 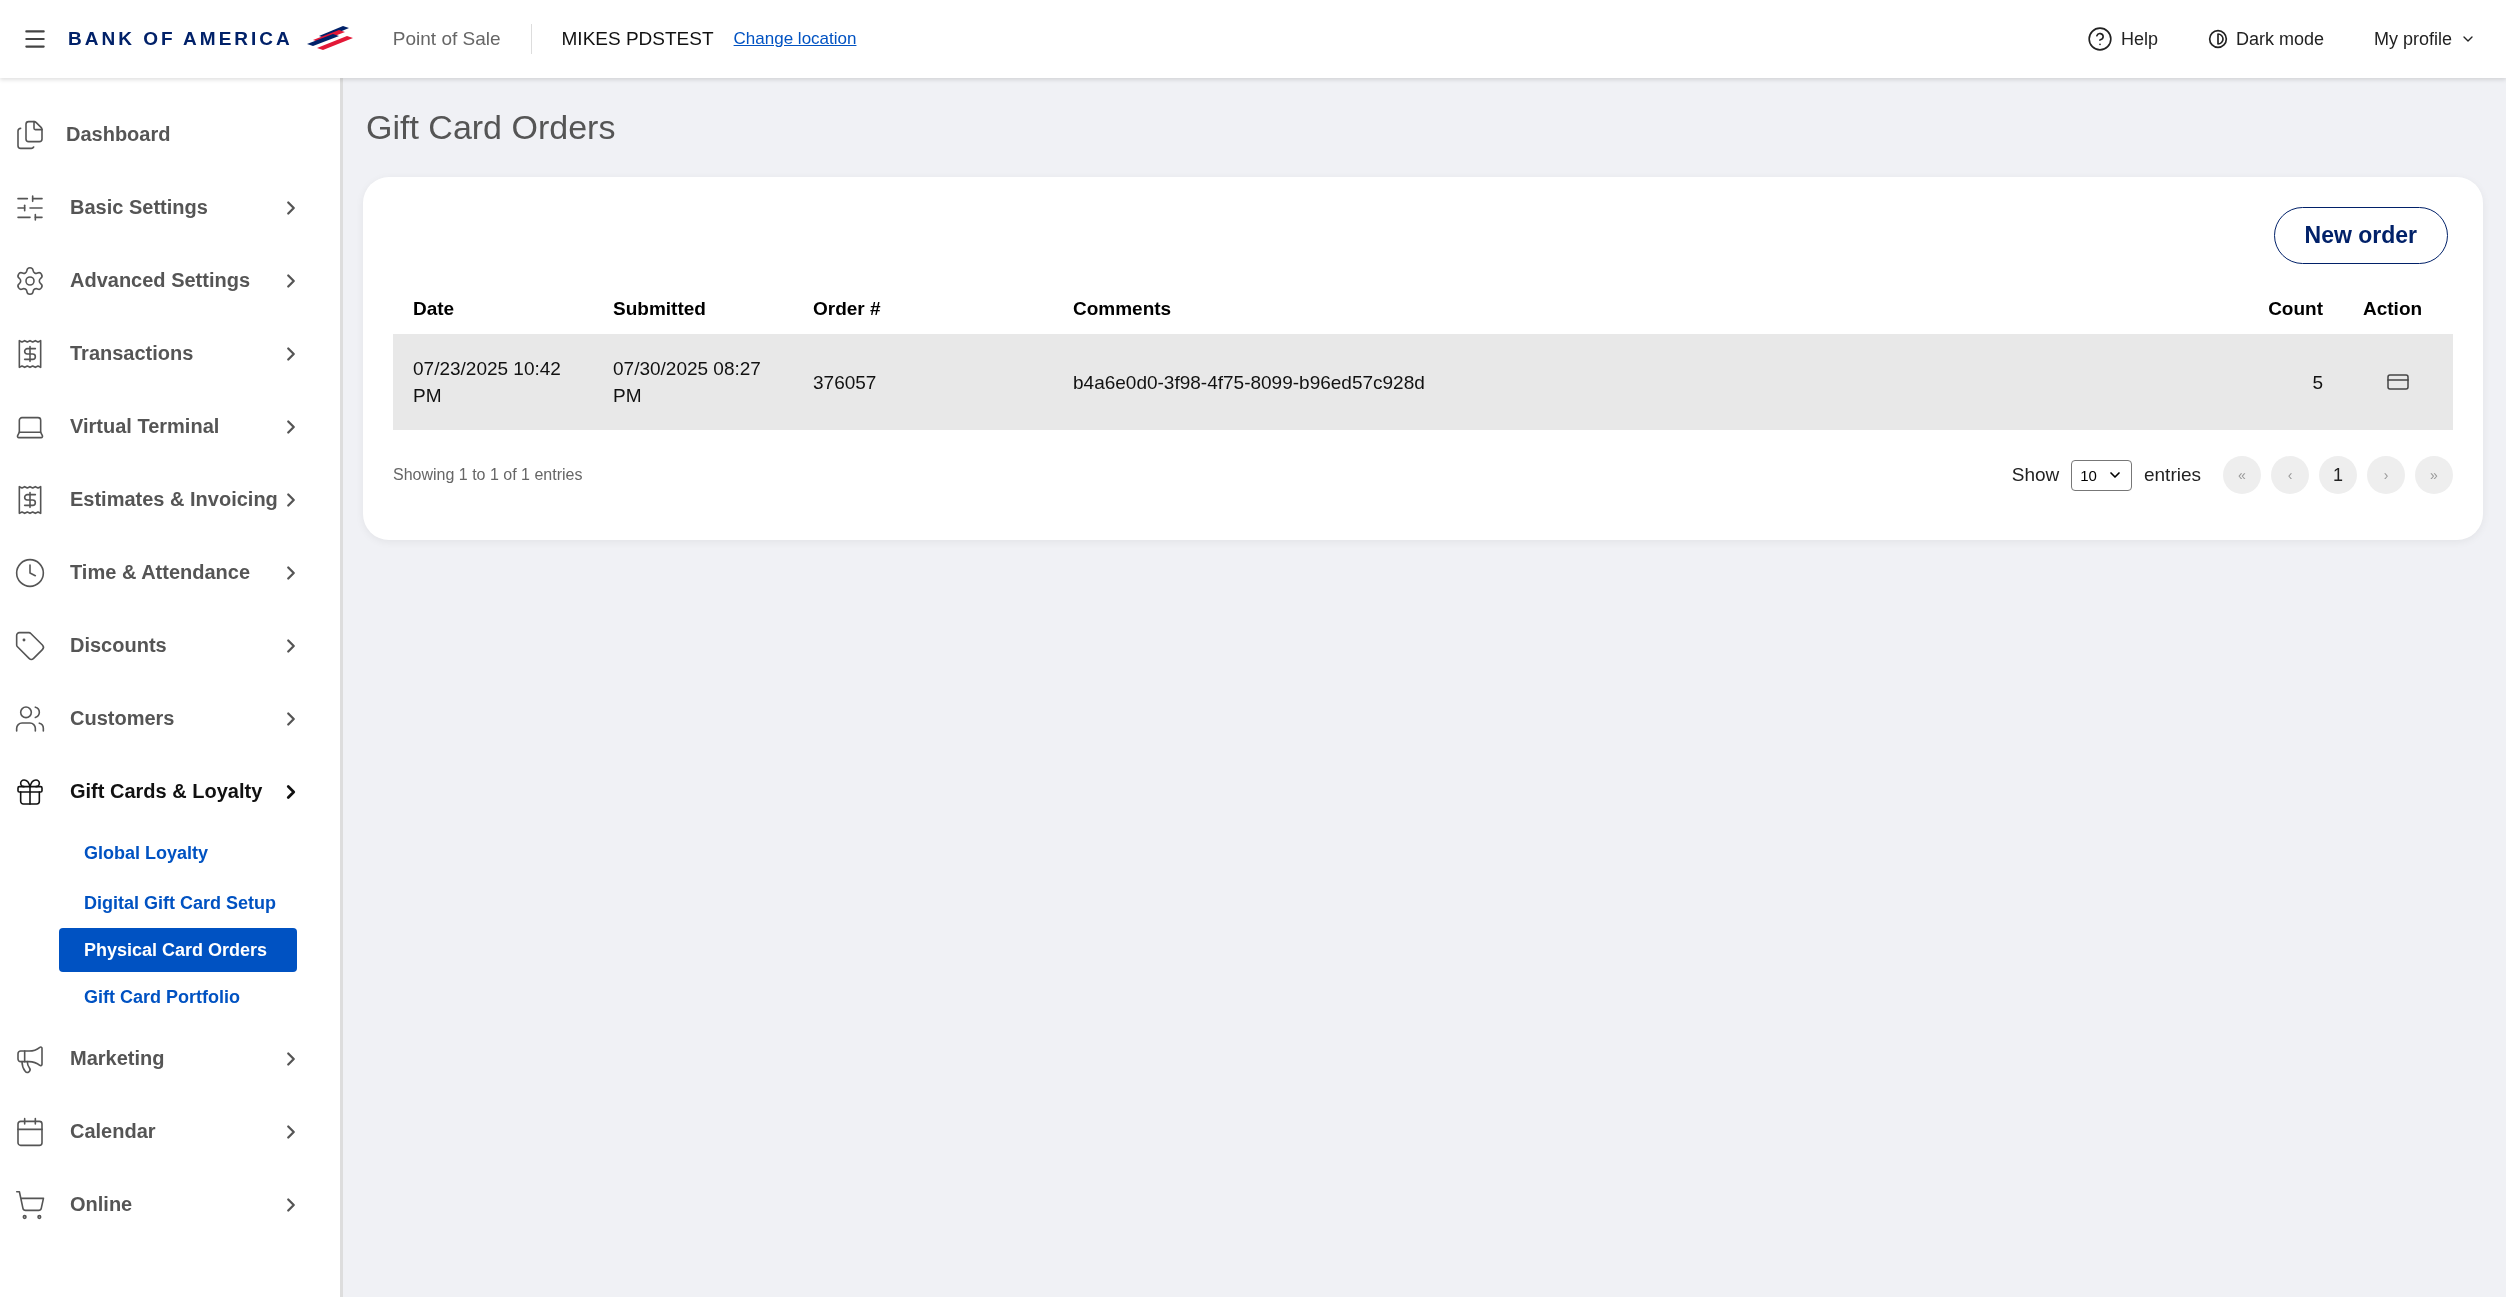 I want to click on cart-icon, so click(x=30, y=1204).